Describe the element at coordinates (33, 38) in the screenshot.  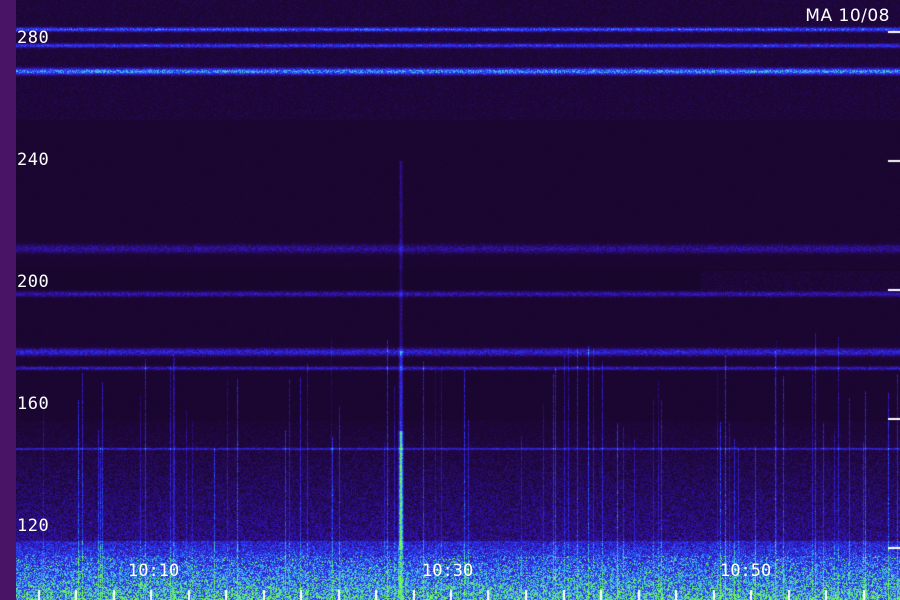
I see `y-tick-label-280: 280` at that location.